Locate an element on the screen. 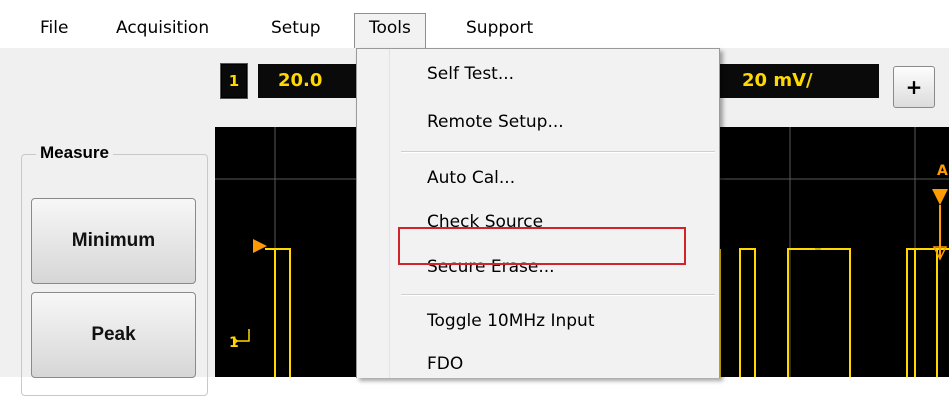 Image resolution: width=949 pixels, height=396 pixels. trigger-marker-label: A is located at coordinates (942, 171).